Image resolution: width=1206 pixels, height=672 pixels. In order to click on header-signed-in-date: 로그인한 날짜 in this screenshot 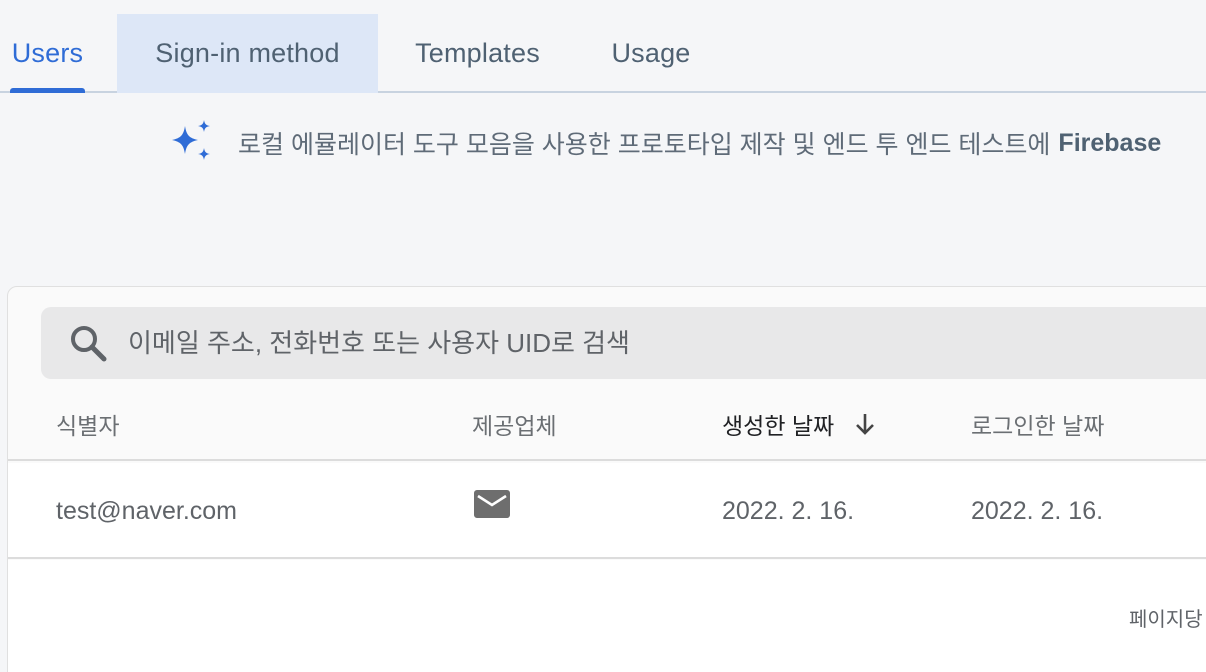, I will do `click(1037, 424)`.